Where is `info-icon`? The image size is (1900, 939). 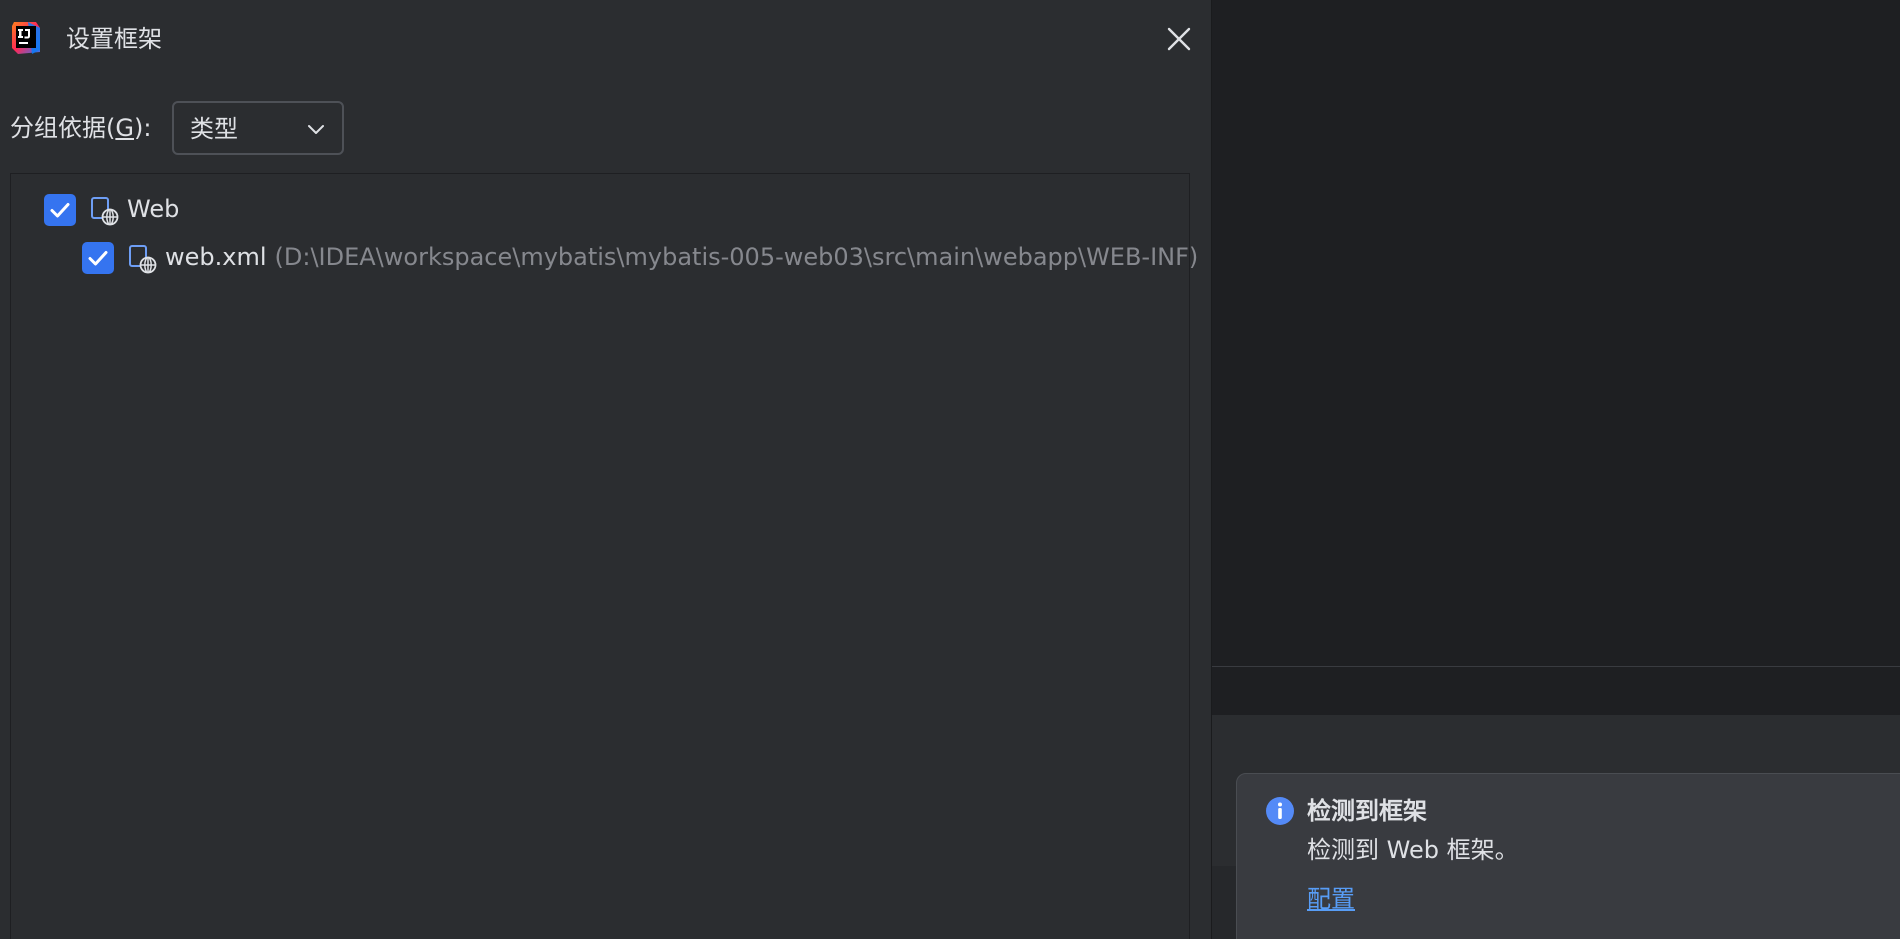 info-icon is located at coordinates (1280, 811).